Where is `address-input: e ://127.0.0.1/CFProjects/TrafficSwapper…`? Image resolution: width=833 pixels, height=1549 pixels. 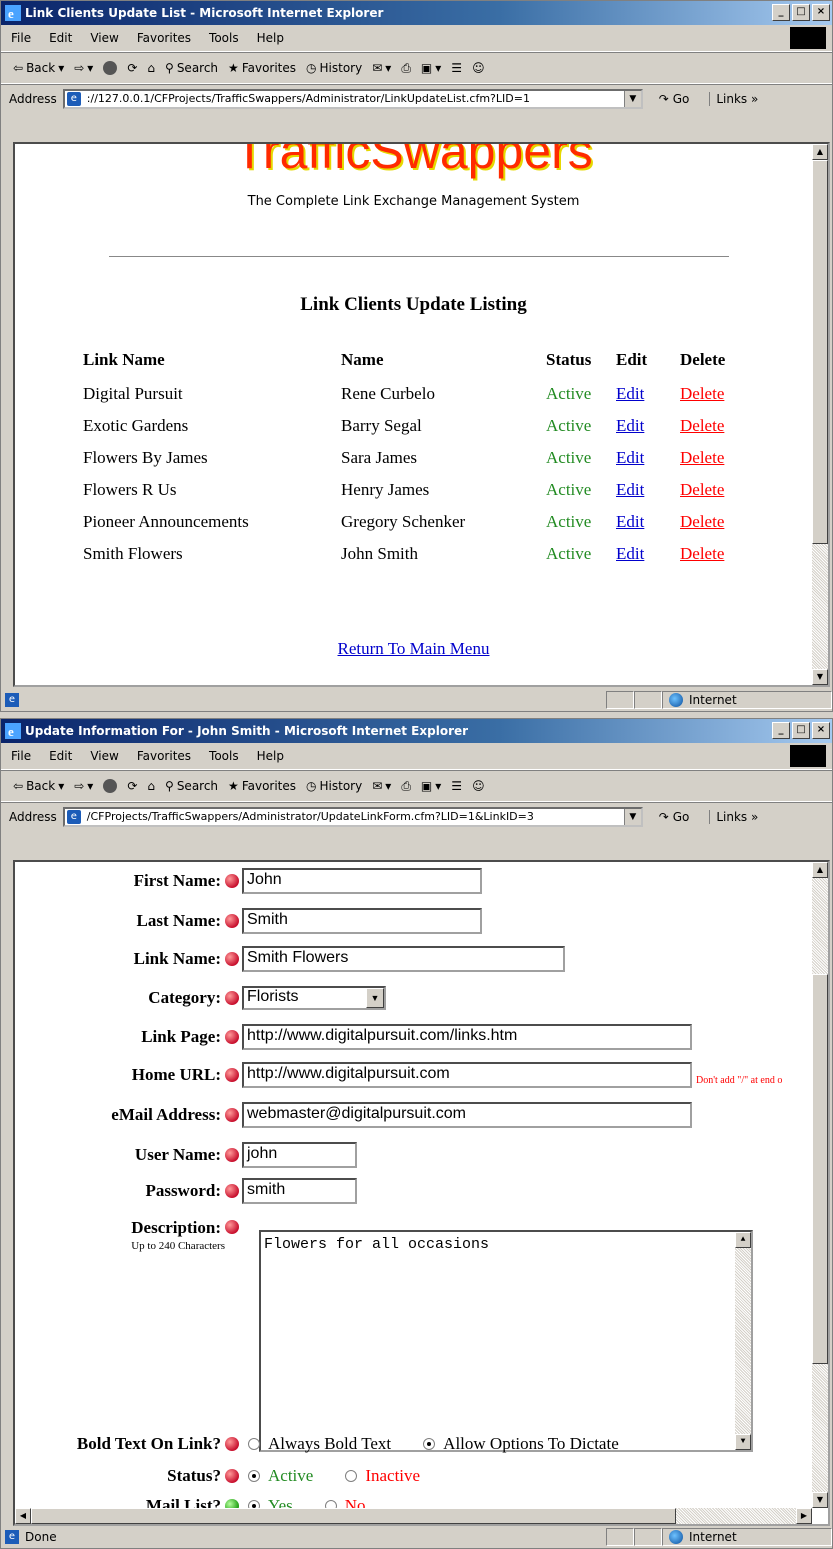
address-input: e ://127.0.0.1/CFProjects/TrafficSwapper… is located at coordinates (352, 99).